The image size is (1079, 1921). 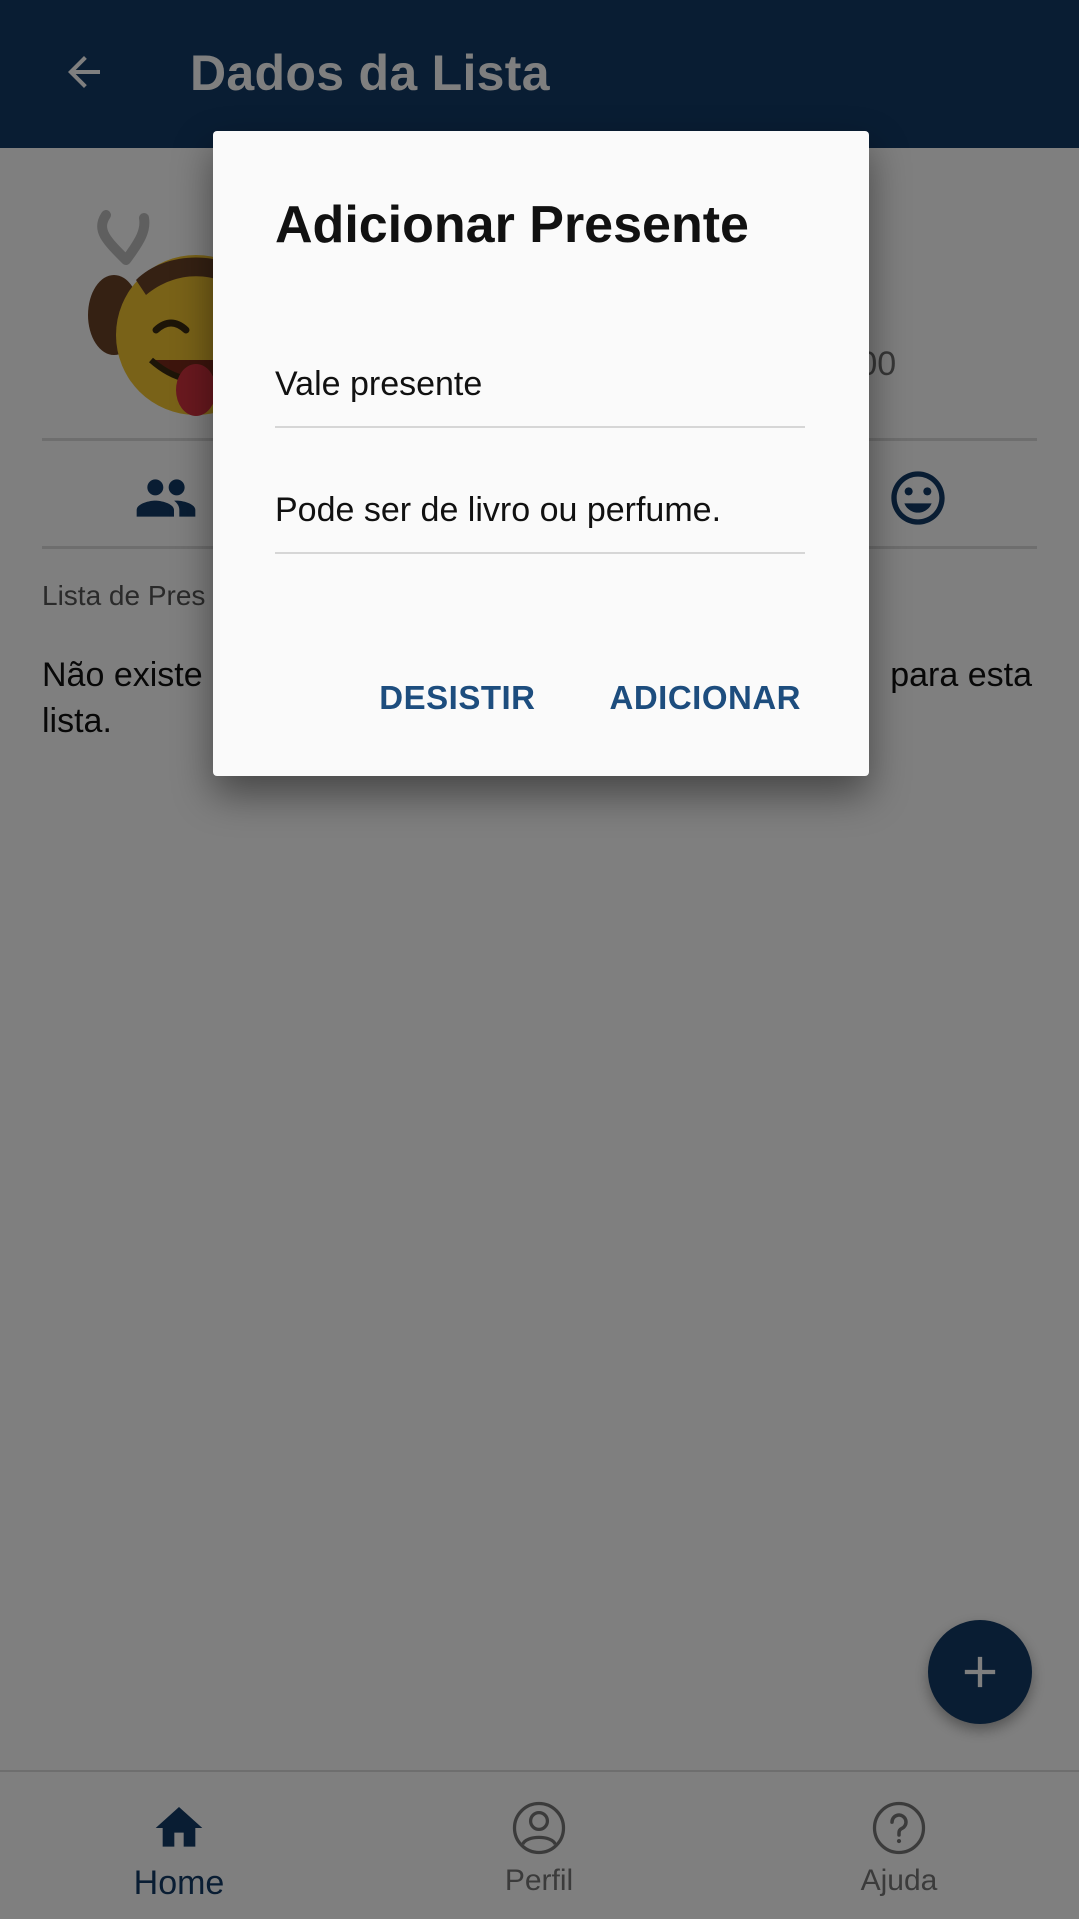 I want to click on cancel-button: DESISTIR, so click(x=457, y=698).